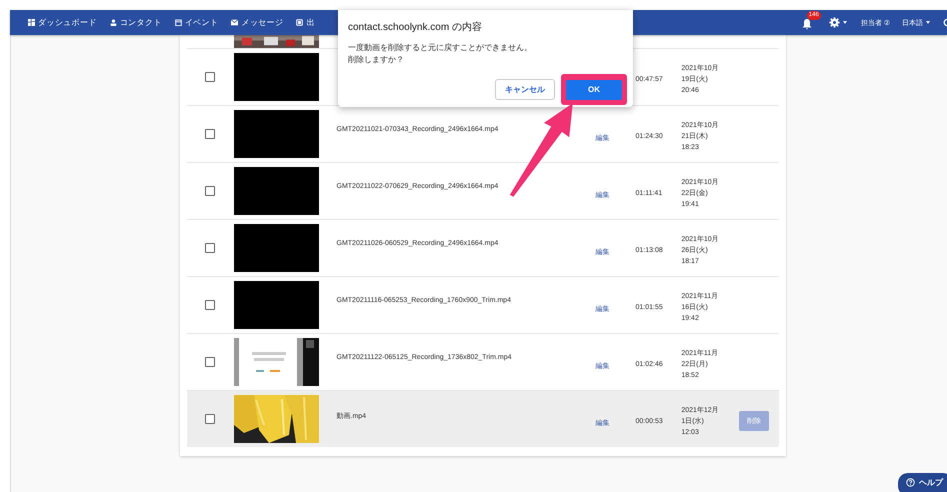  I want to click on dialog-title: contact.schoolynk.com の内容, so click(415, 27).